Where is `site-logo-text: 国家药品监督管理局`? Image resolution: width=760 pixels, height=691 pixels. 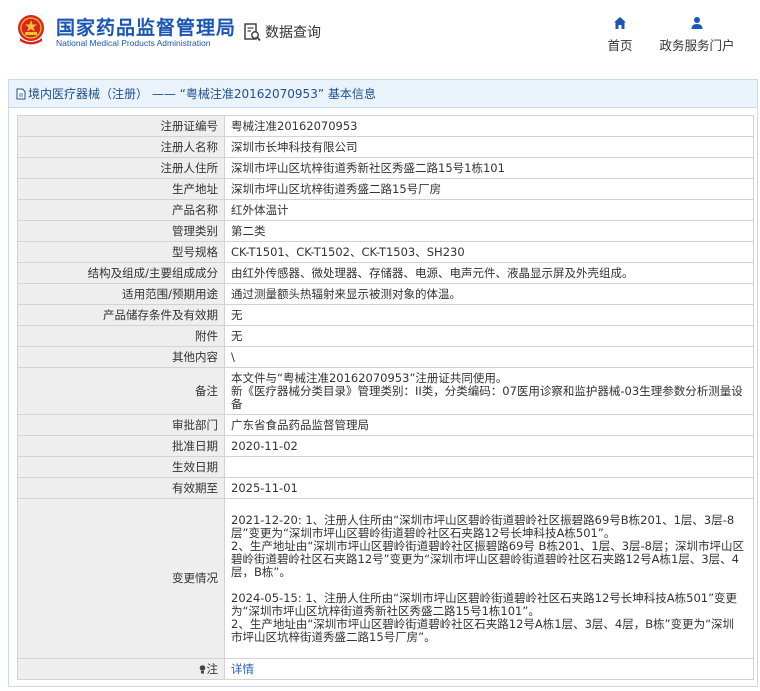
site-logo-text: 国家药品监督管理局 is located at coordinates (146, 26).